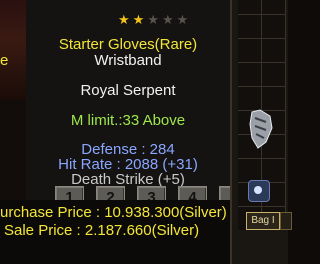 The width and height of the screenshot is (320, 264). Describe the element at coordinates (13, 150) in the screenshot. I see `background-left-lower` at that location.